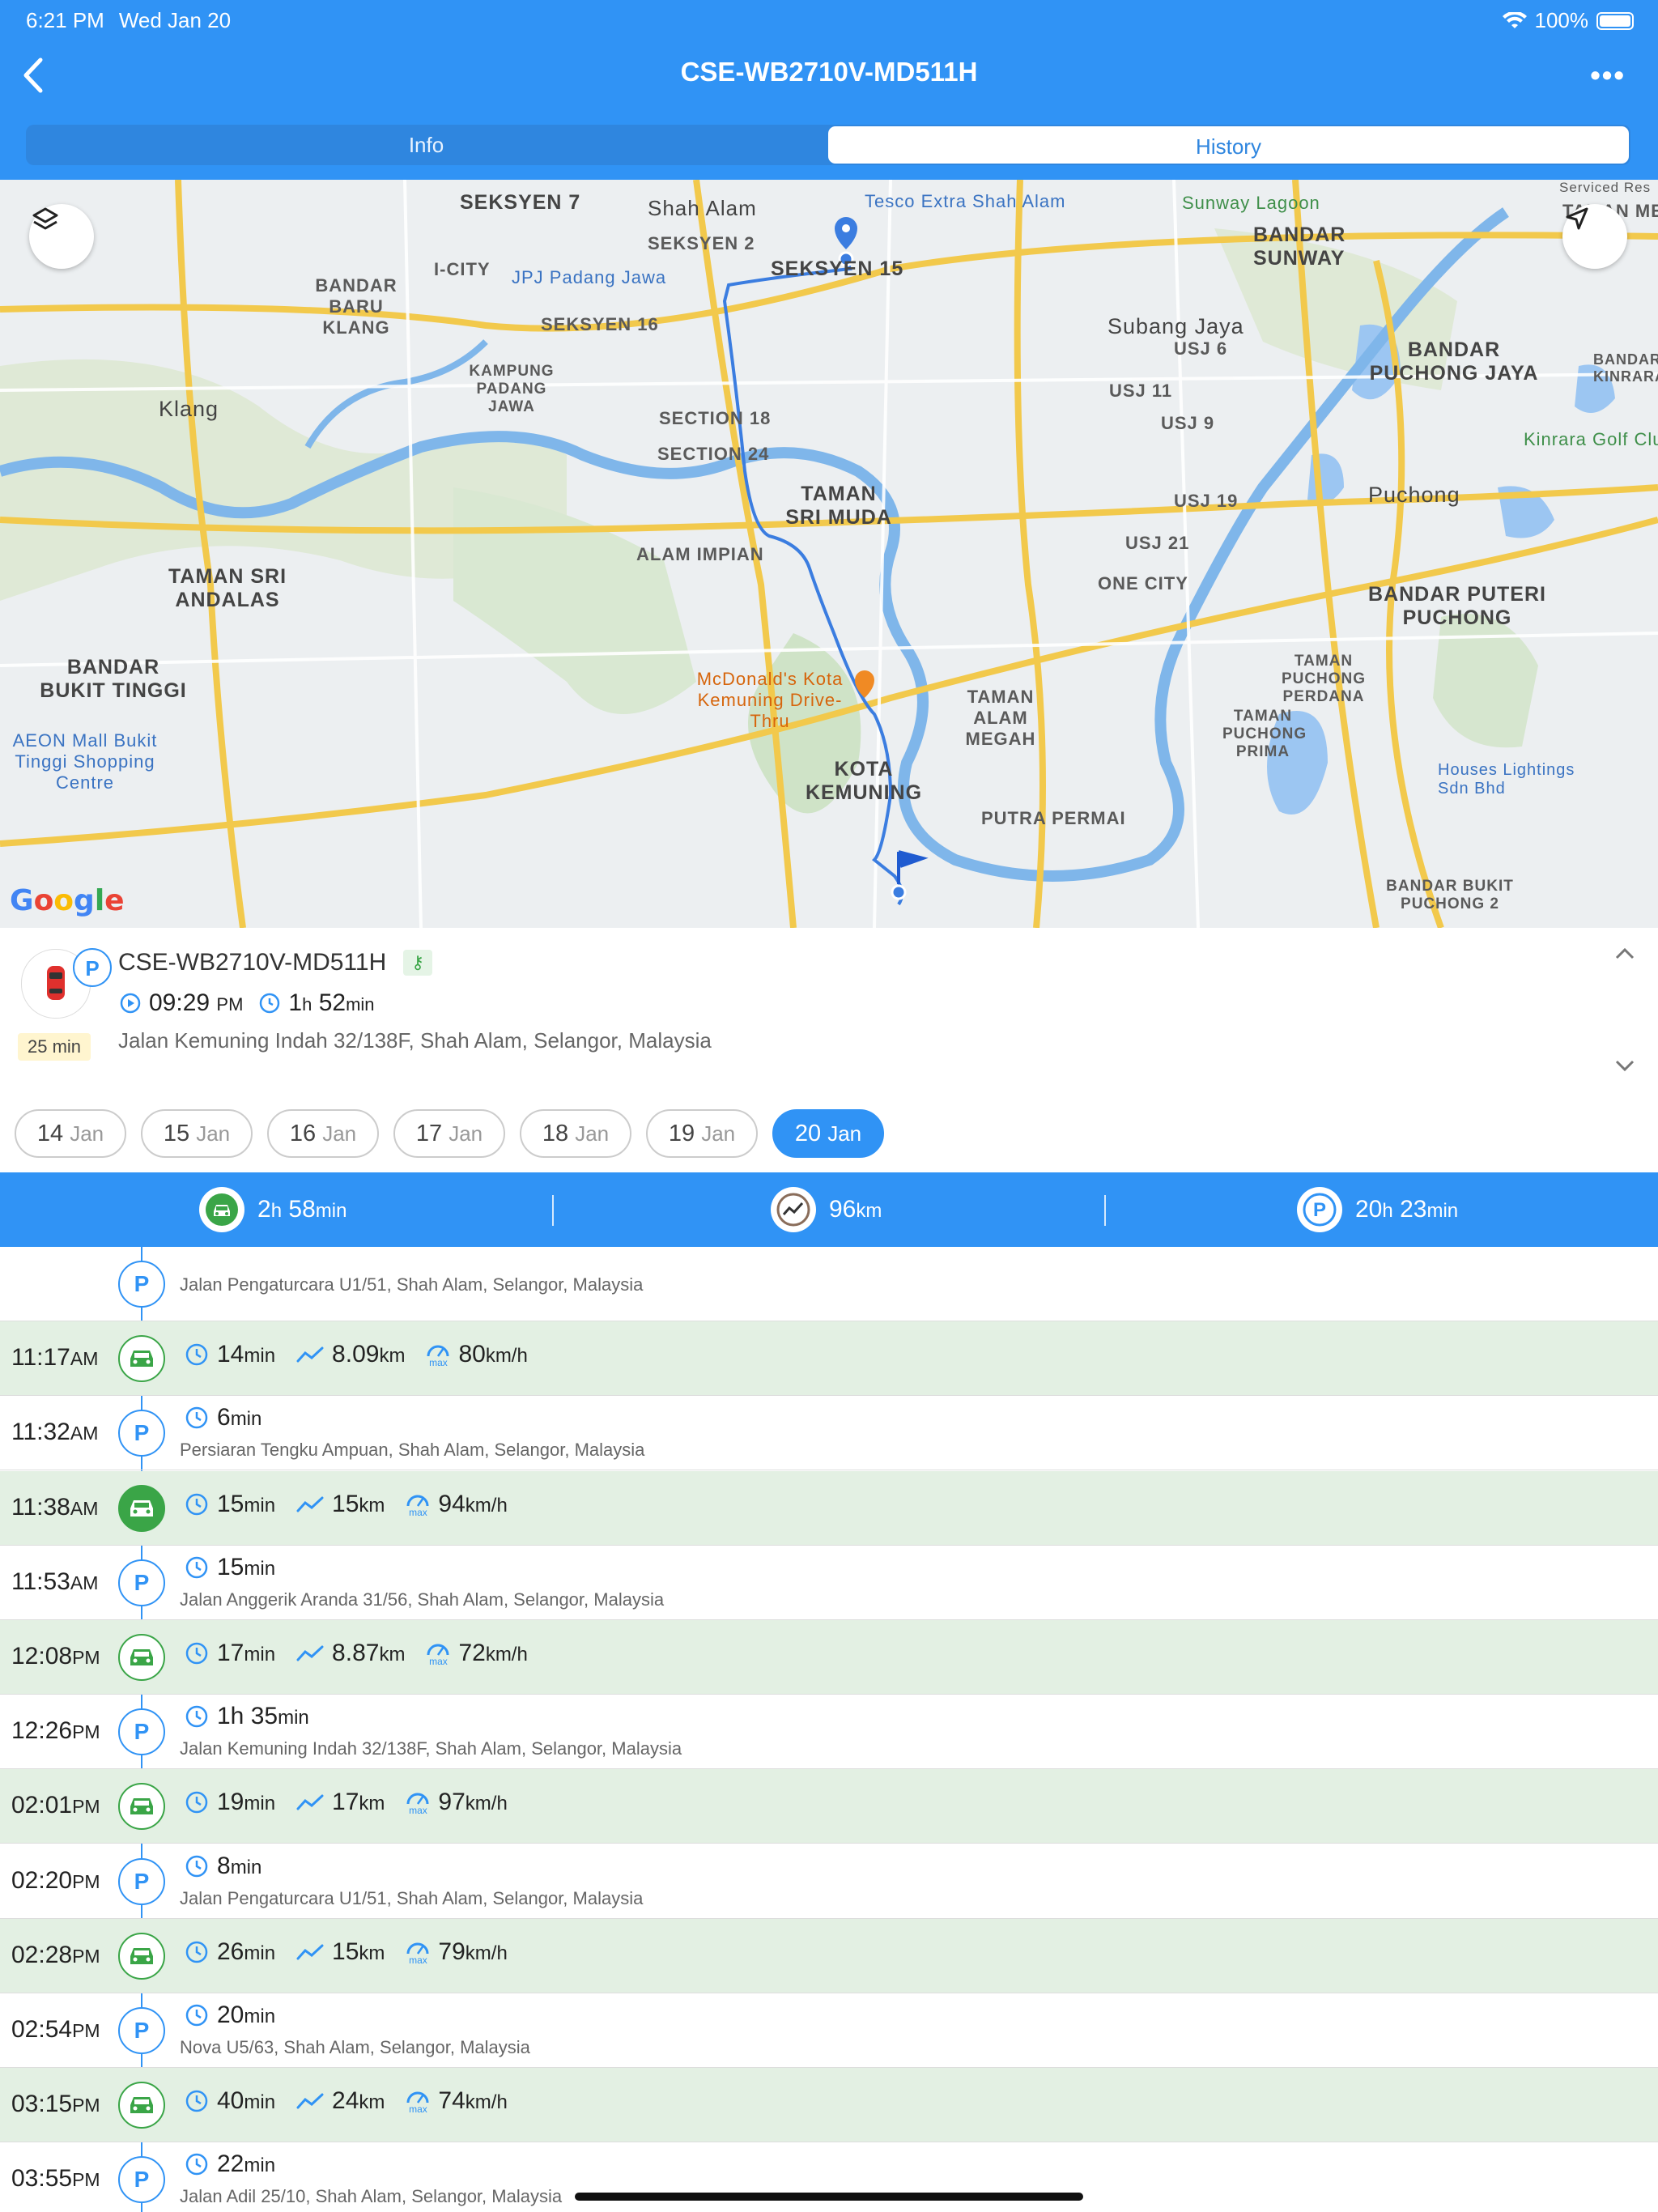  I want to click on map-label: Subang Jaya, so click(1175, 326).